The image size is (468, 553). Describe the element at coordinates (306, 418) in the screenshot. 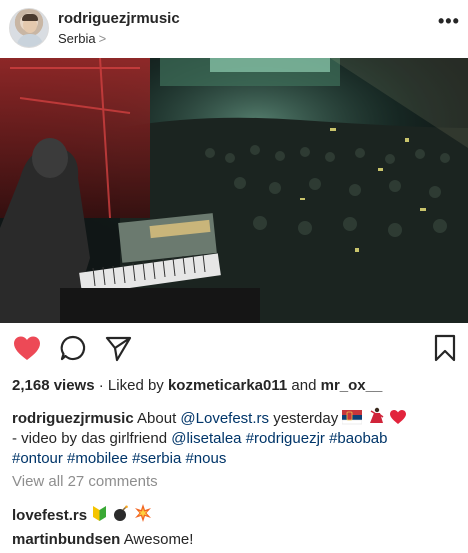

I see `caption-text-2: yesterday` at that location.